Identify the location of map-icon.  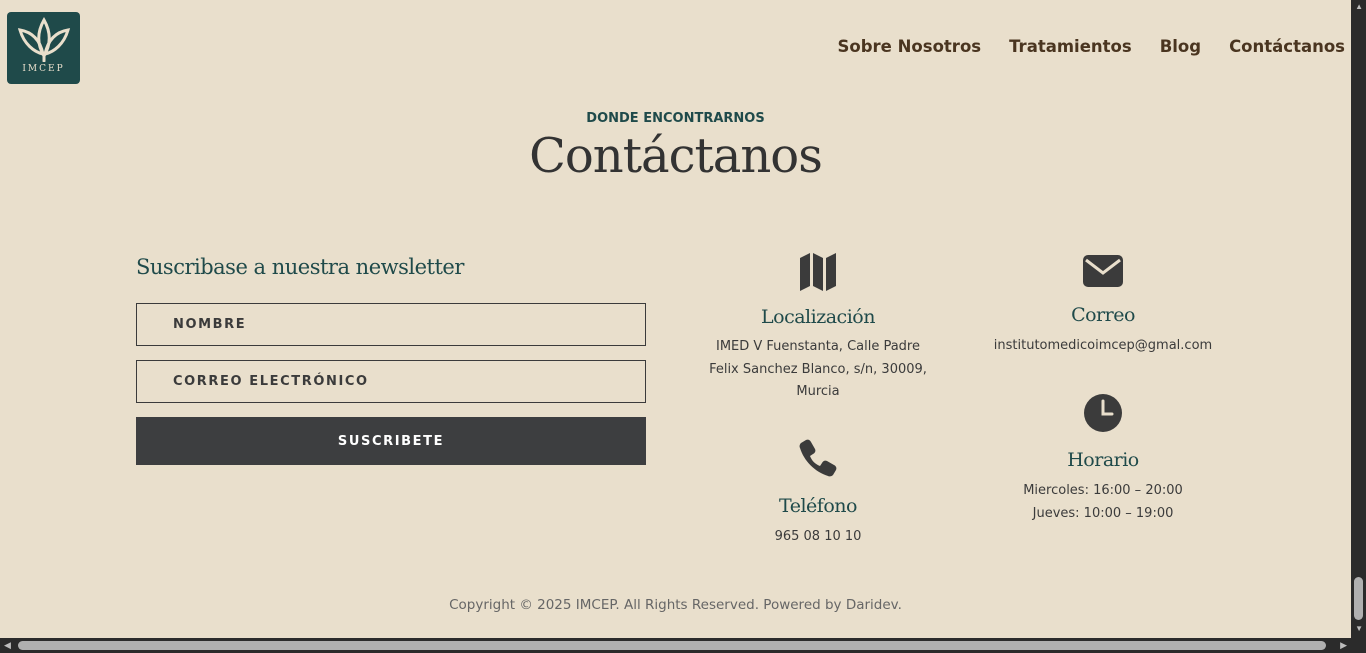
(818, 272).